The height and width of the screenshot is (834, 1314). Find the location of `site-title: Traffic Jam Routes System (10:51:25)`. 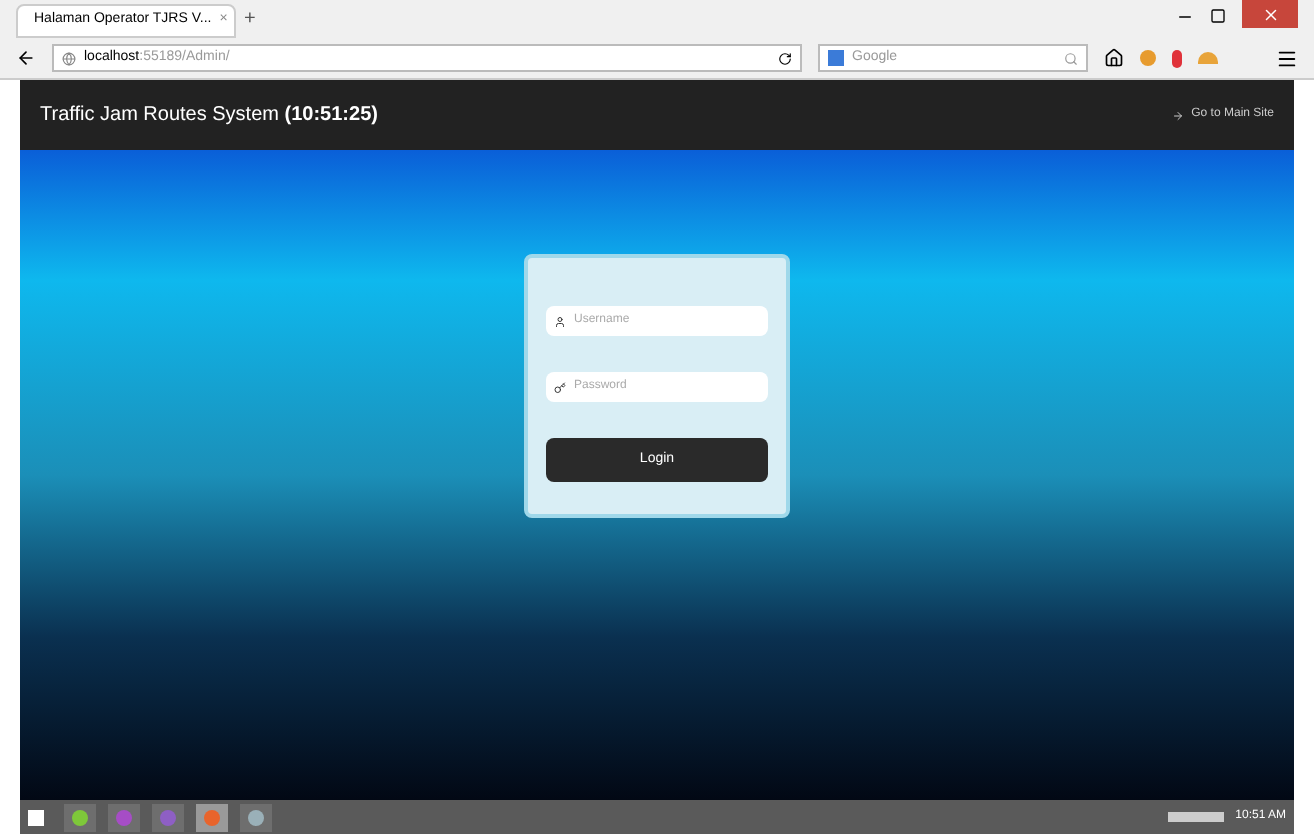

site-title: Traffic Jam Routes System (10:51:25) is located at coordinates (209, 116).